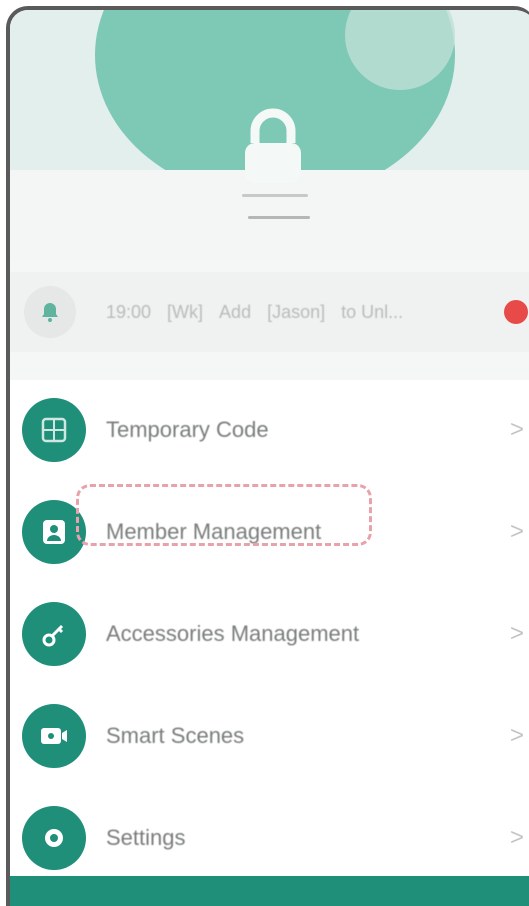 This screenshot has height=906, width=529. I want to click on menu-item-settings: Settings >, so click(269, 838).